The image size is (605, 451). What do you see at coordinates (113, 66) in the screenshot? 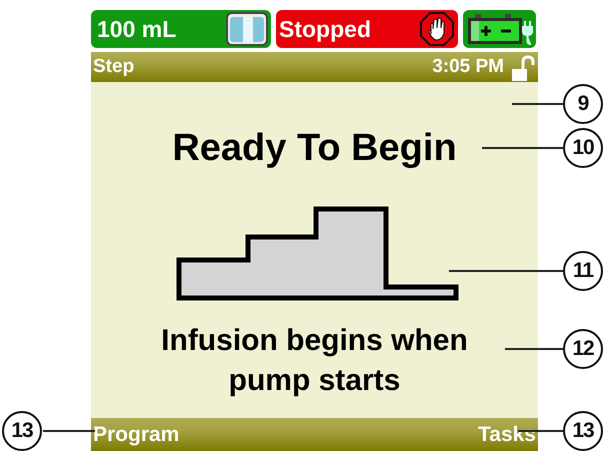
I see `screen-title: Step` at bounding box center [113, 66].